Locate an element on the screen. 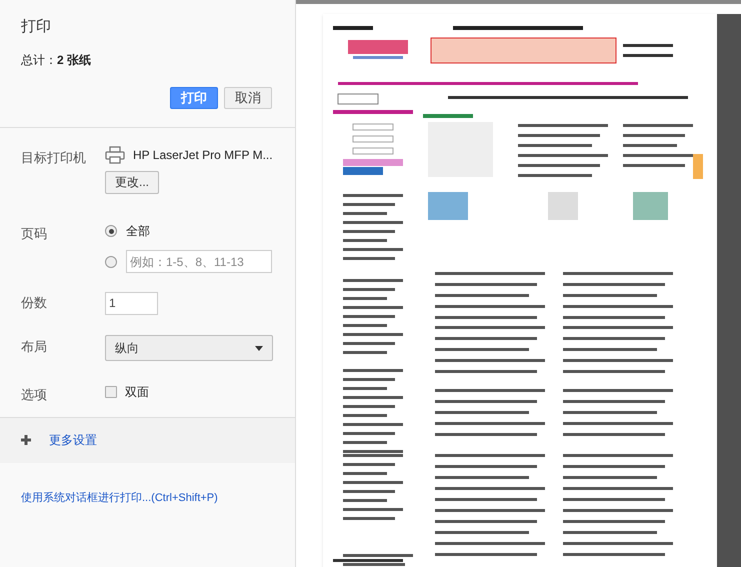  system-dialog-link: 使用系统对话框进行打印...(Ctrl+Shift+P) is located at coordinates (119, 498).